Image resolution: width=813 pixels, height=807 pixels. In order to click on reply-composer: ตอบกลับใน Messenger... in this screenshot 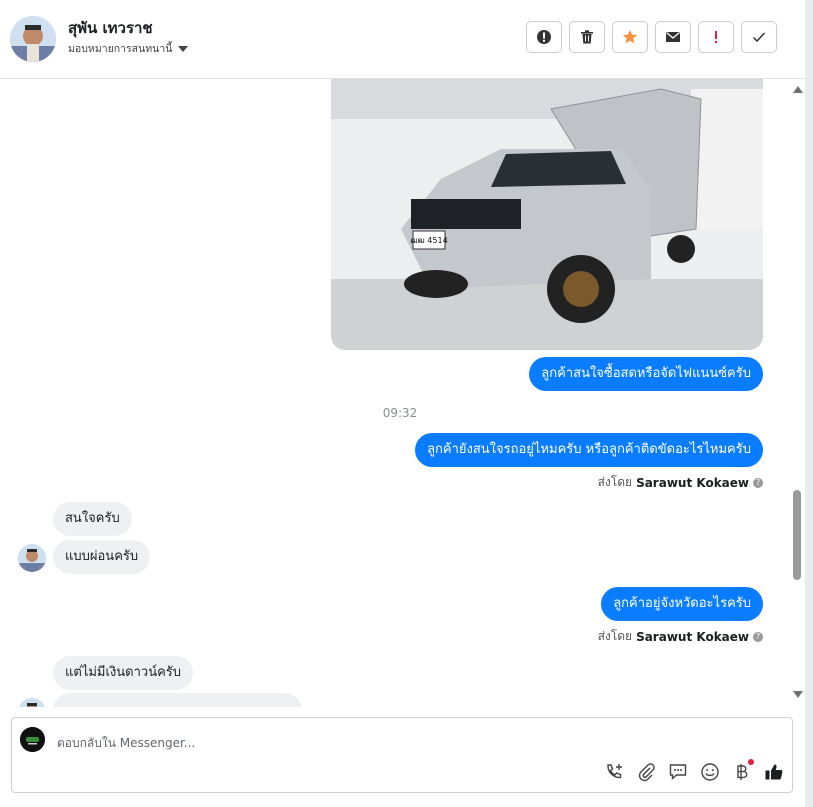, I will do `click(402, 755)`.